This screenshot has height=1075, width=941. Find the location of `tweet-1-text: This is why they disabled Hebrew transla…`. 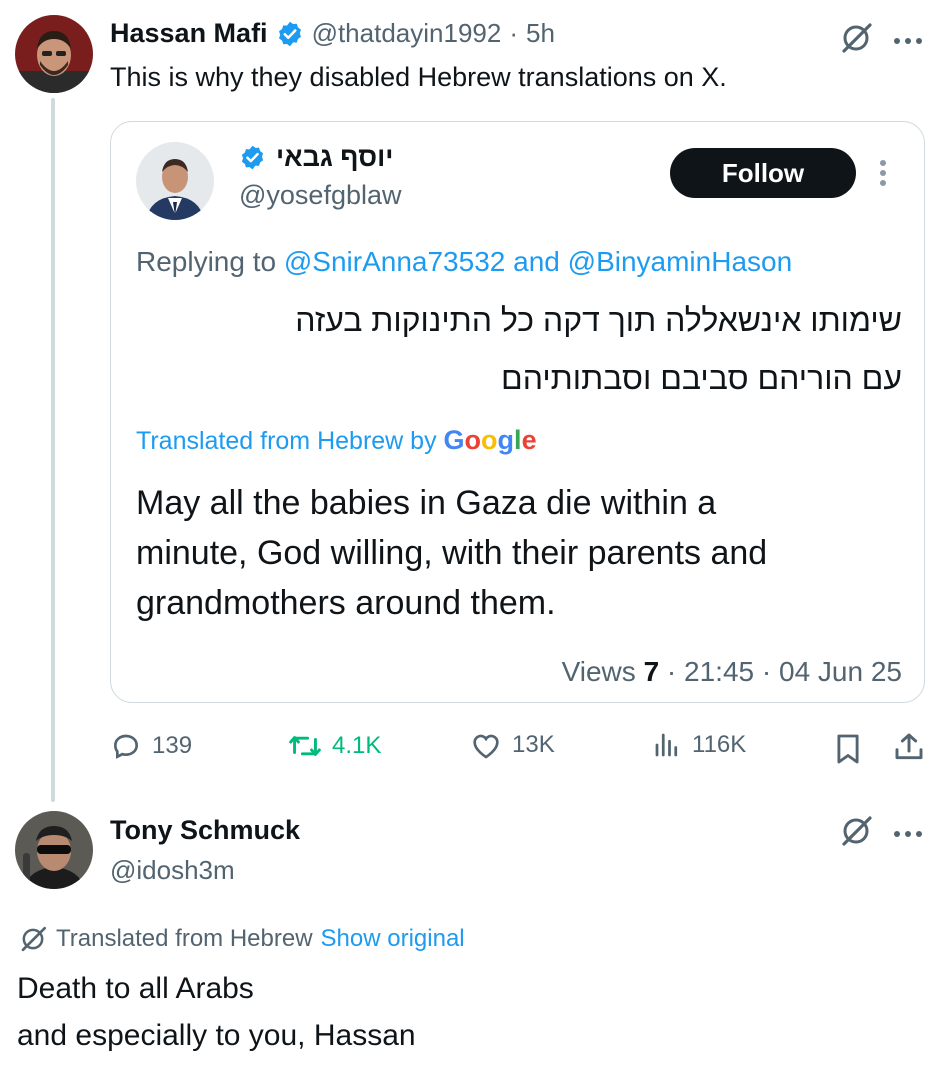

tweet-1-text: This is why they disabled Hebrew transla… is located at coordinates (418, 77).